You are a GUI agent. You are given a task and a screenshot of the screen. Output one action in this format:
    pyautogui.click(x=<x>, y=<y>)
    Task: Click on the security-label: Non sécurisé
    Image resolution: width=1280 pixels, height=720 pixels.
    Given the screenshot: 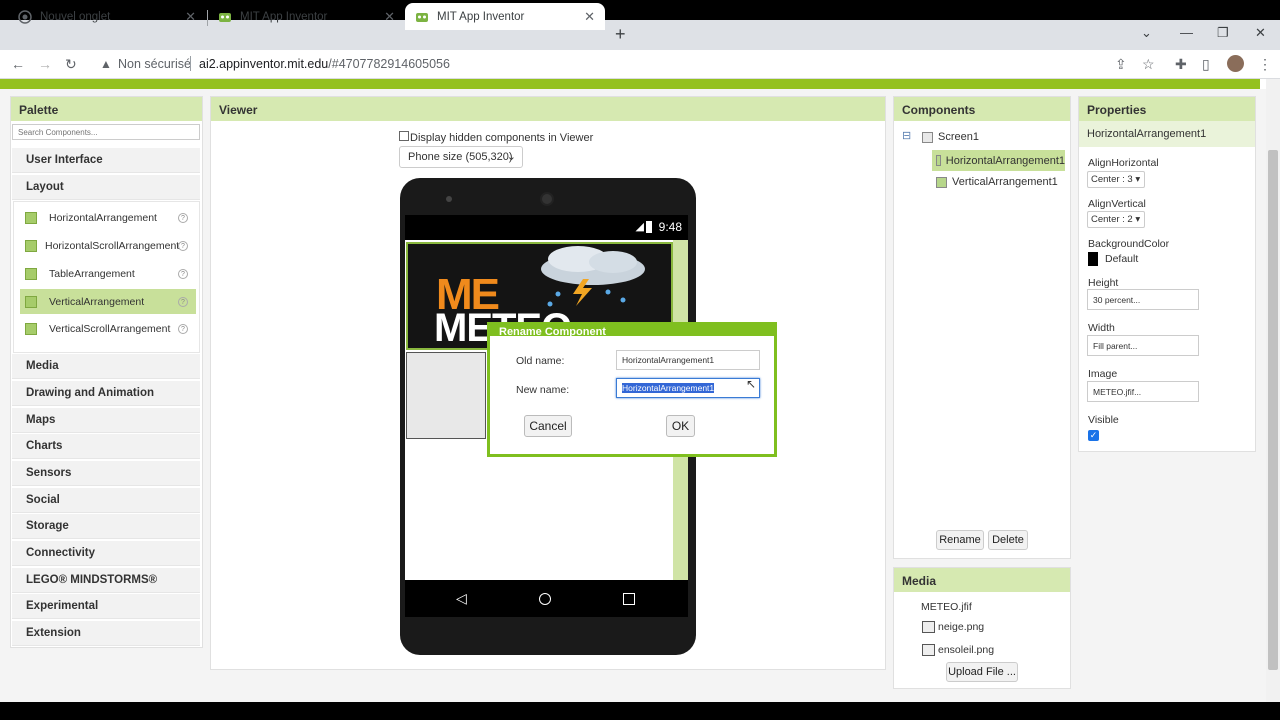 What is the action you would take?
    pyautogui.click(x=154, y=64)
    